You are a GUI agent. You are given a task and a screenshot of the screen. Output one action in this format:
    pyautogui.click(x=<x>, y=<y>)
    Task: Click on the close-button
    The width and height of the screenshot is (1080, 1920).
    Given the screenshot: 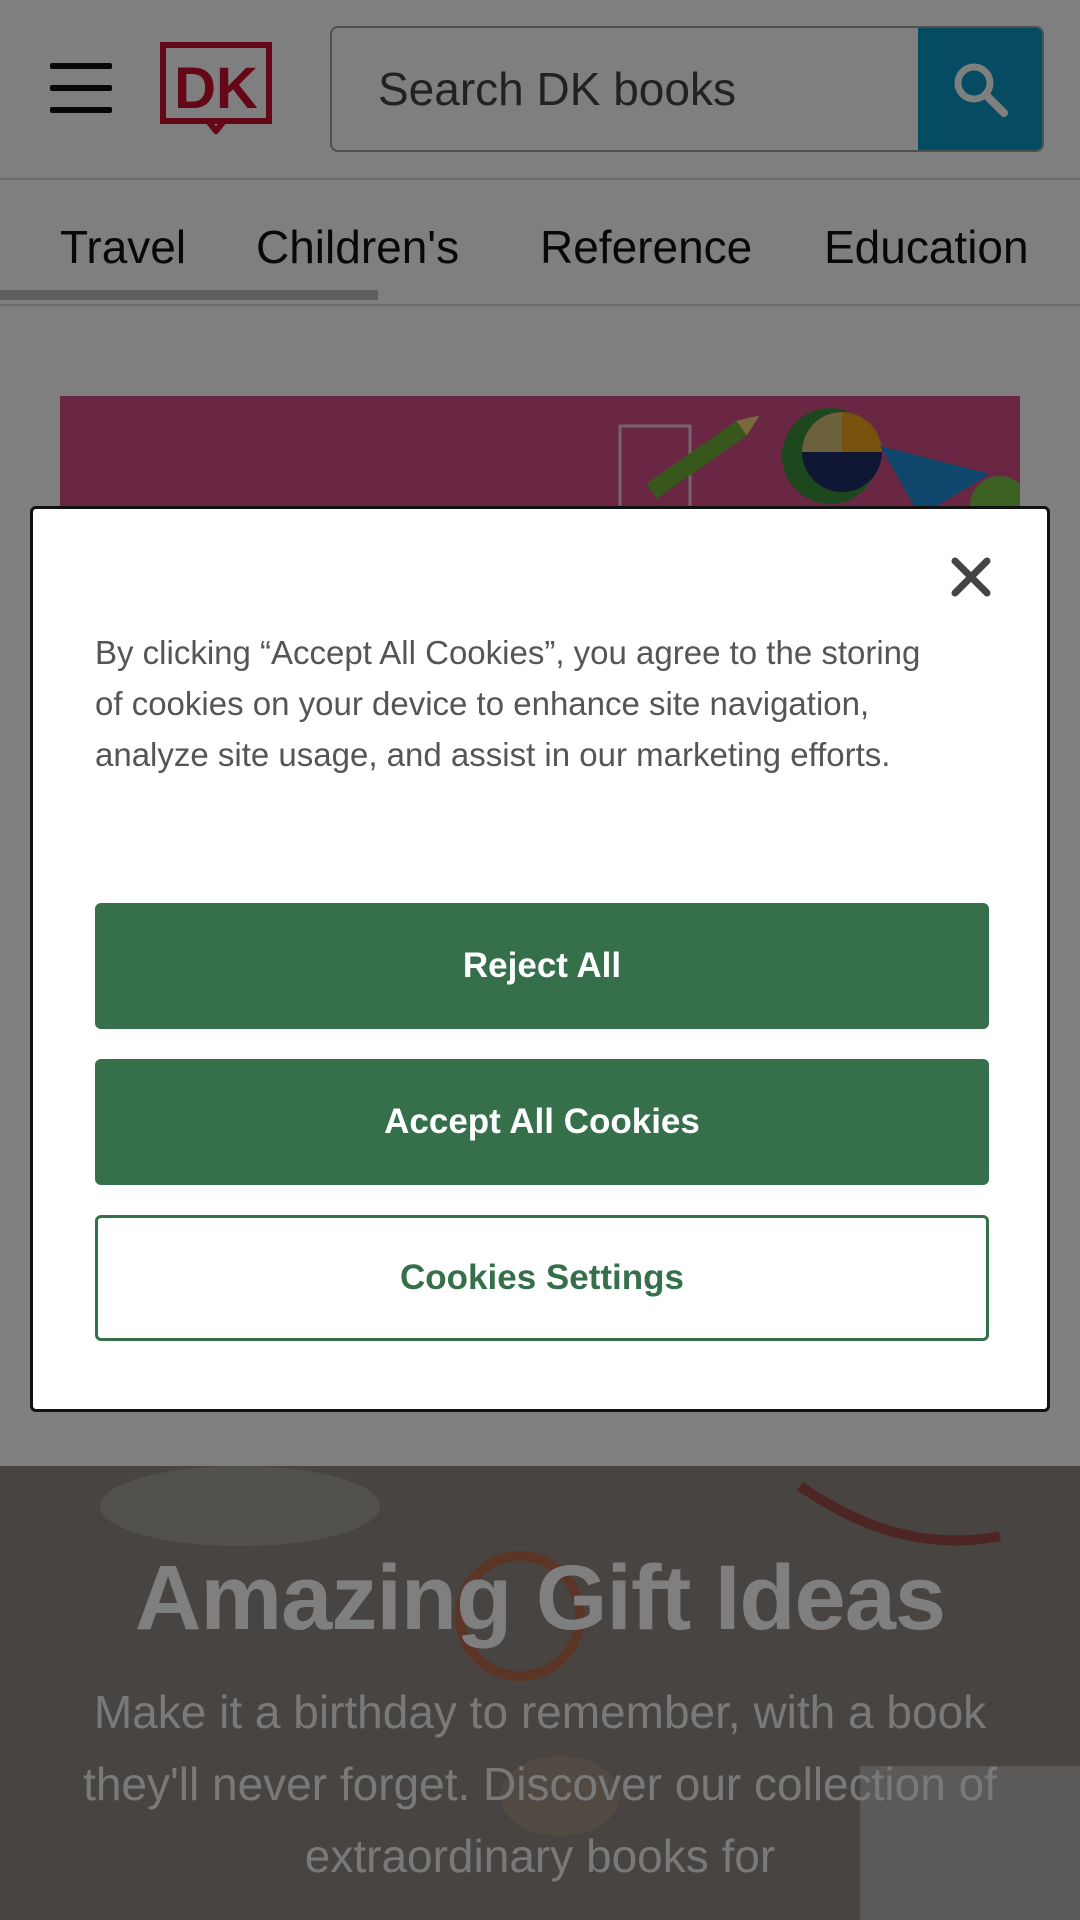 What is the action you would take?
    pyautogui.click(x=971, y=577)
    